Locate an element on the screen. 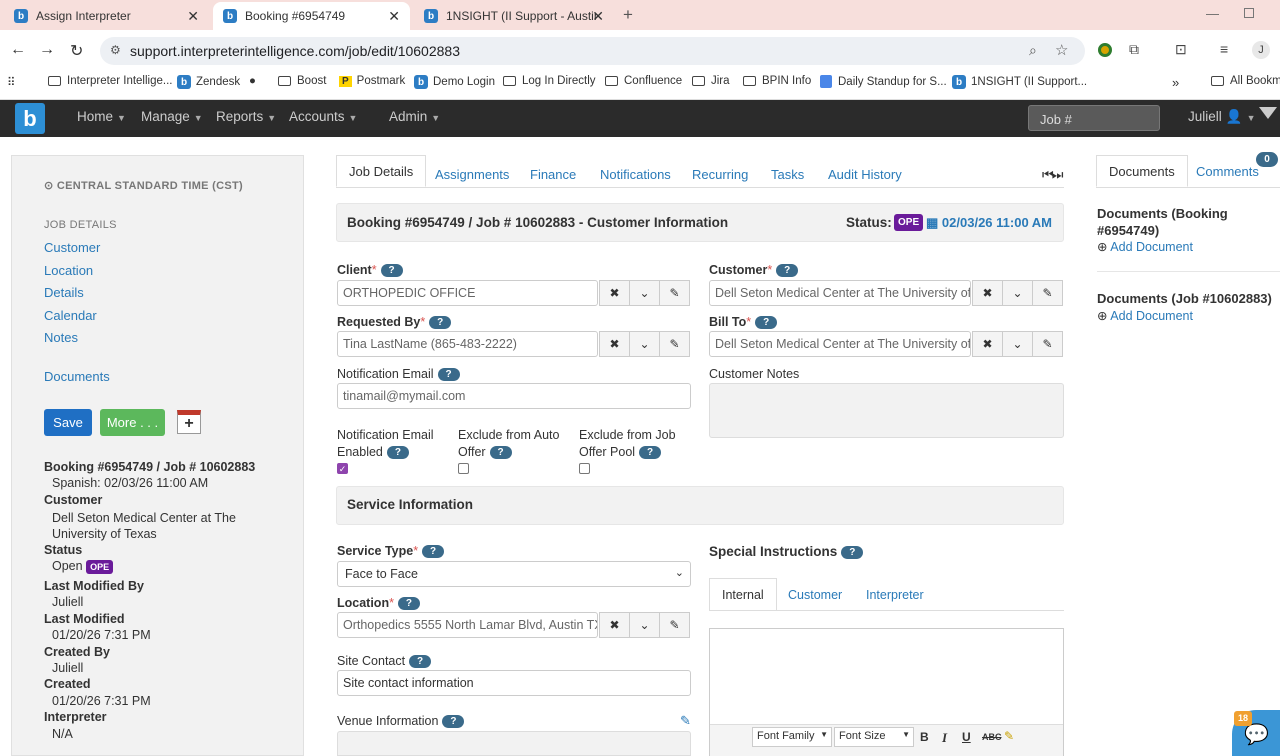  eraser-icon: ✎ is located at coordinates (1009, 736).